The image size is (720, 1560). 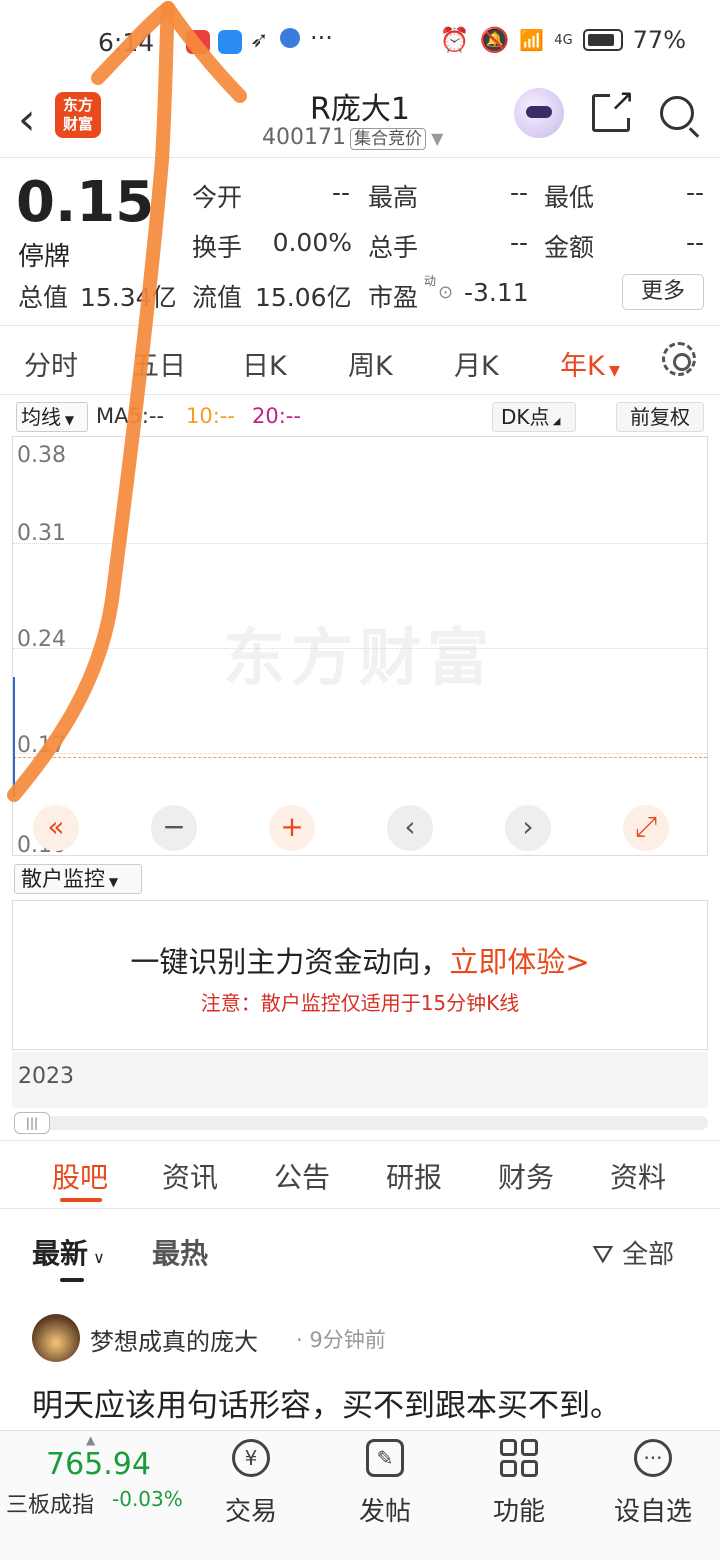 What do you see at coordinates (410, 828) in the screenshot?
I see `pan-left-button: ‹` at bounding box center [410, 828].